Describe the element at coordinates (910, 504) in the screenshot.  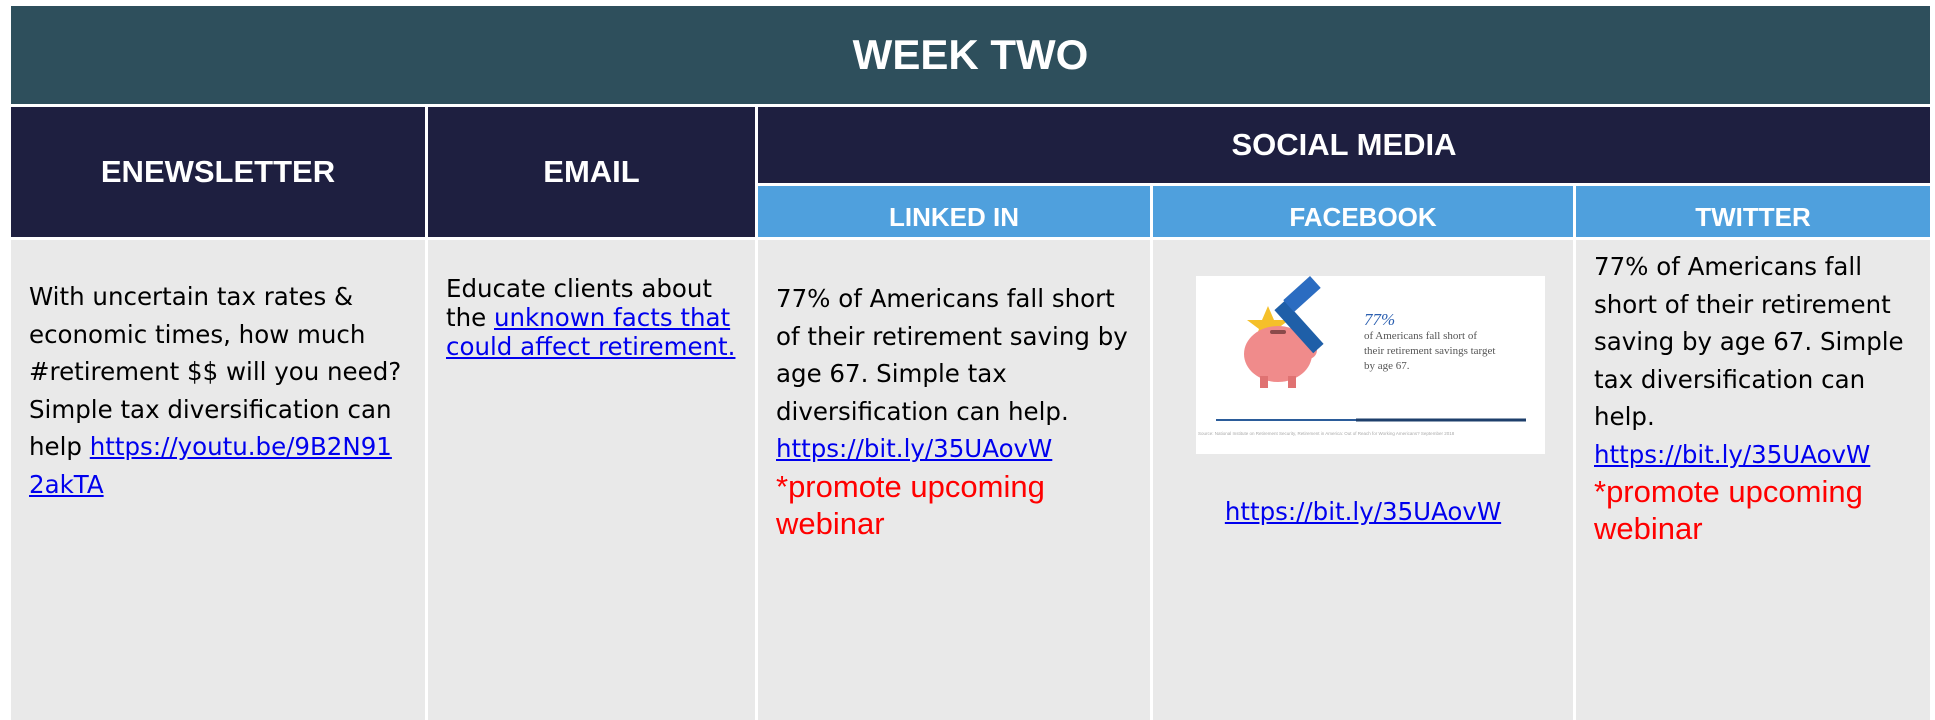
I see `linkedin-note: *promote upcoming webinar` at that location.